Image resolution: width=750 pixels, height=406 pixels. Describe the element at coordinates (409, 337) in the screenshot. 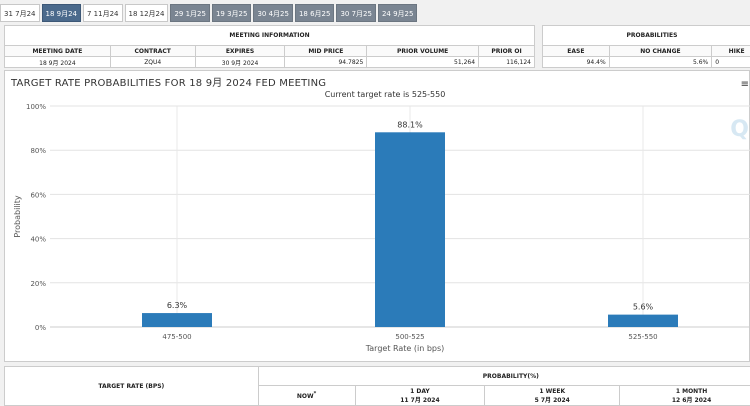

I see `x-tick-label: 500-525` at that location.